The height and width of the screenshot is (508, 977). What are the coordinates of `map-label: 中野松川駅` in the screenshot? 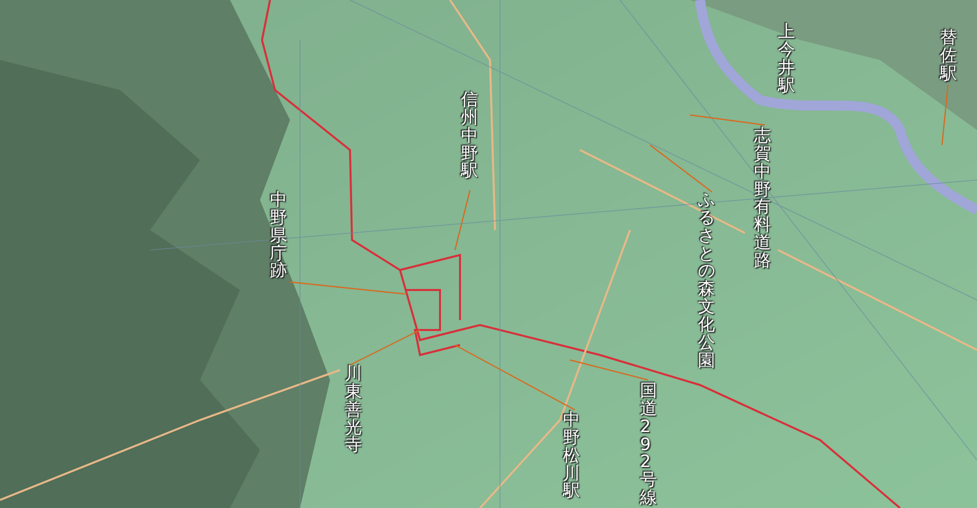 It's located at (571, 457).